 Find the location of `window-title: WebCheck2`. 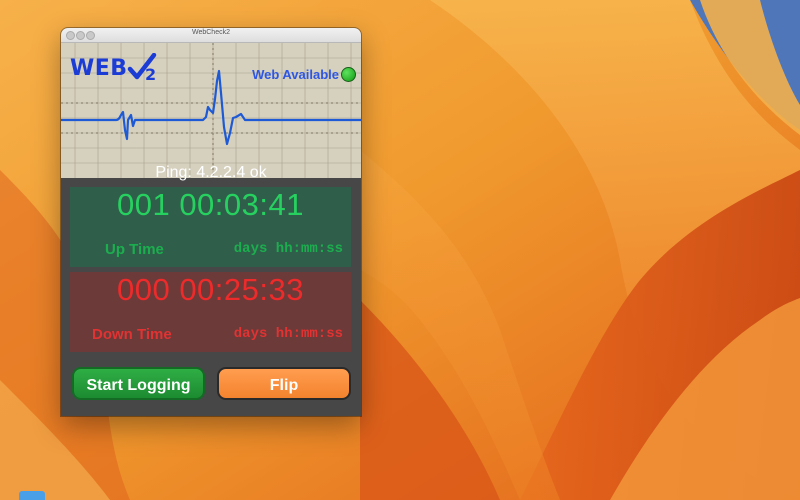

window-title: WebCheck2 is located at coordinates (210, 32).